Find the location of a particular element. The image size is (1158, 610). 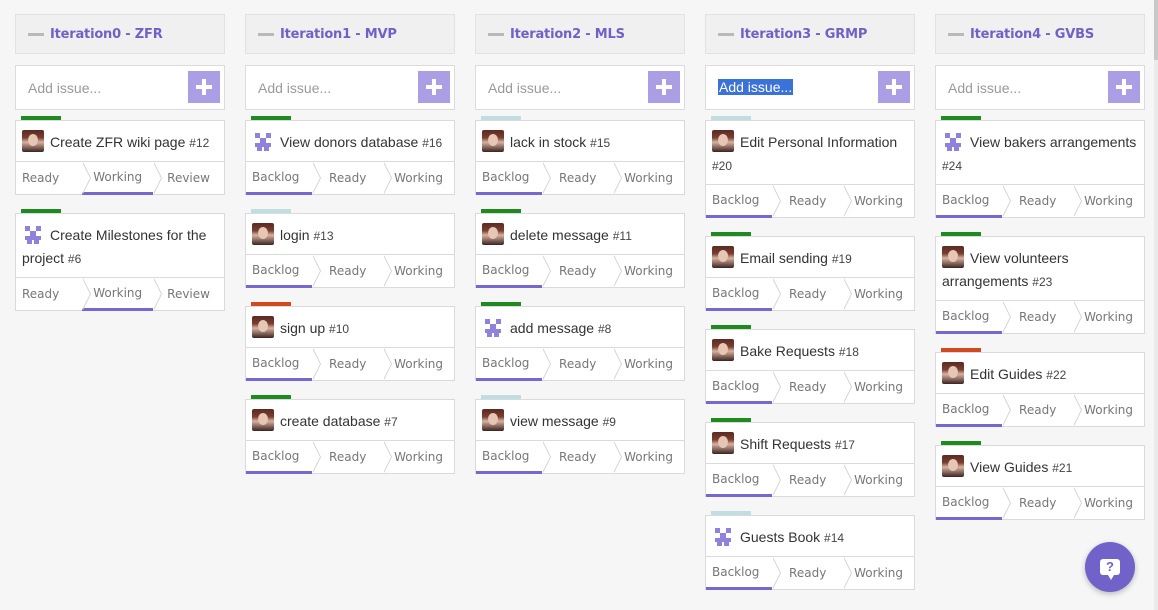

issue-body: lack in stock #15 is located at coordinates (580, 140).